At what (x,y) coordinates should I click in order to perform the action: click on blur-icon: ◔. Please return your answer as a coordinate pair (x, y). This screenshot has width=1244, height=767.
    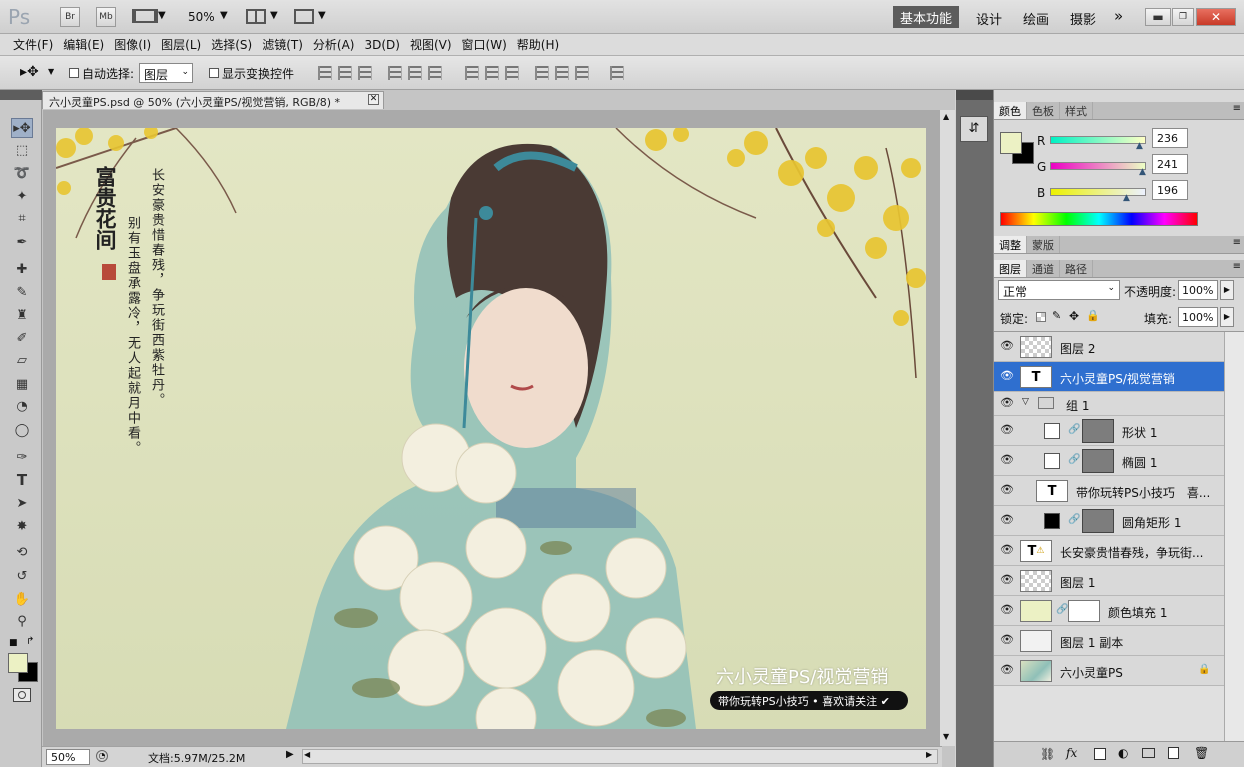
    Looking at the image, I should click on (22, 406).